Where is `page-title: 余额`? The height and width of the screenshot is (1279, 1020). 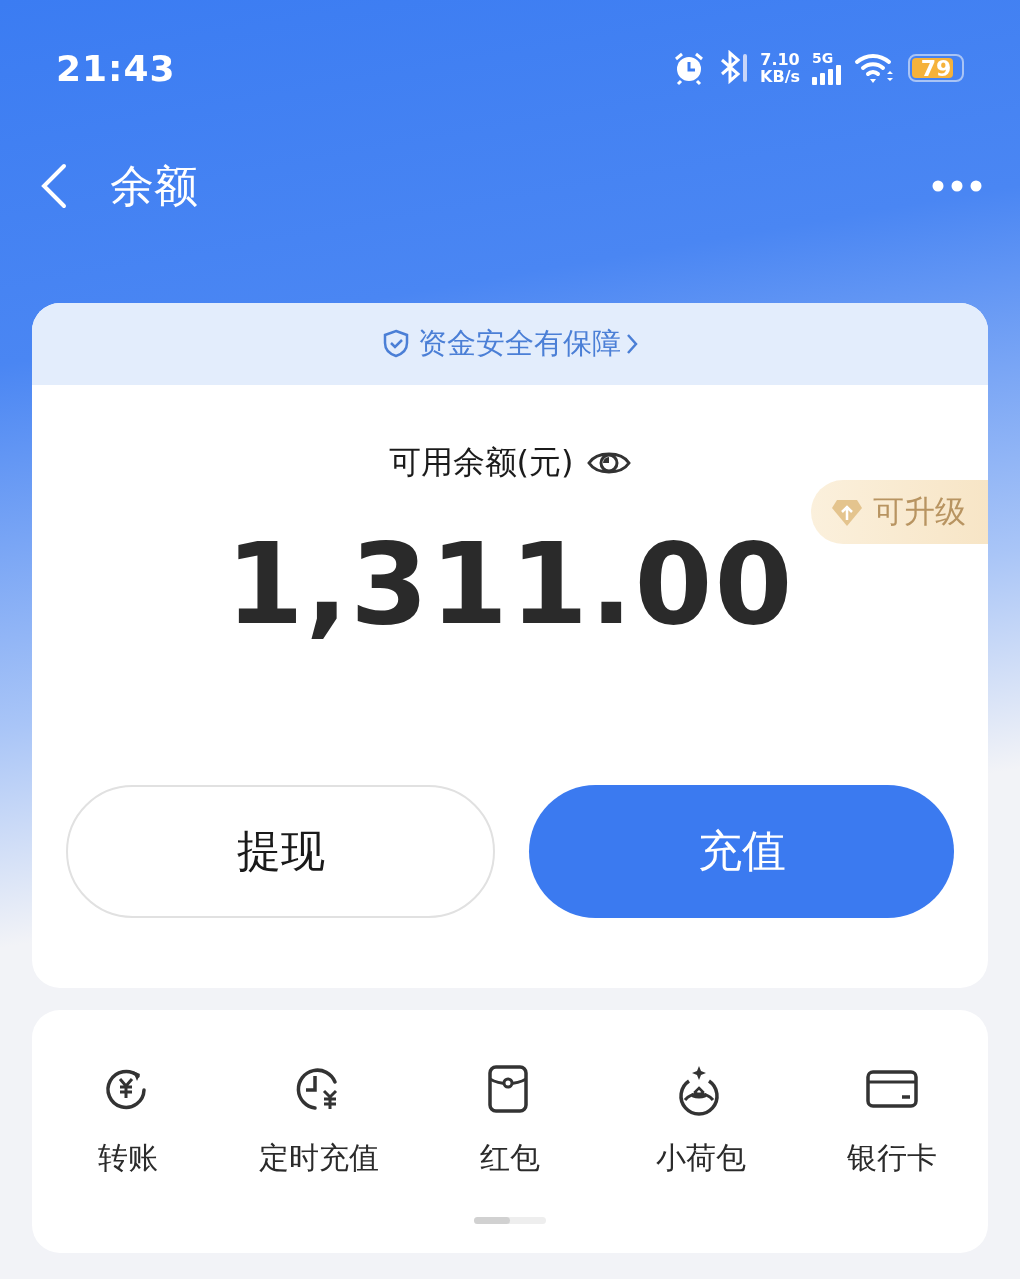 page-title: 余额 is located at coordinates (154, 185).